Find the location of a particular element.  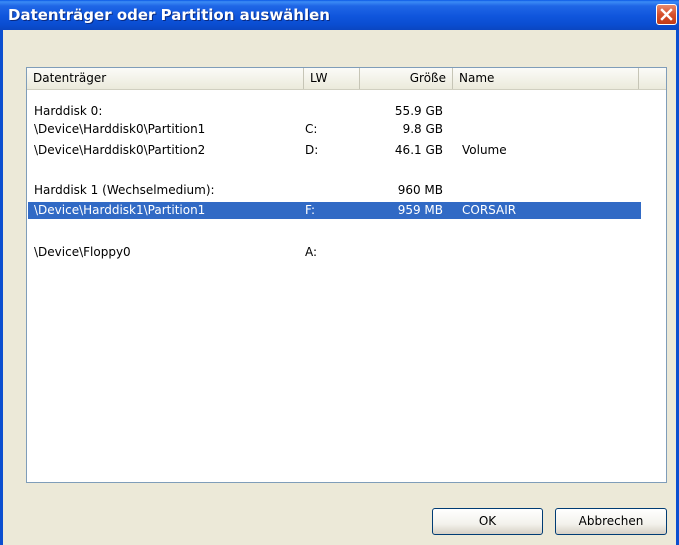

cell-size is located at coordinates (403, 252).